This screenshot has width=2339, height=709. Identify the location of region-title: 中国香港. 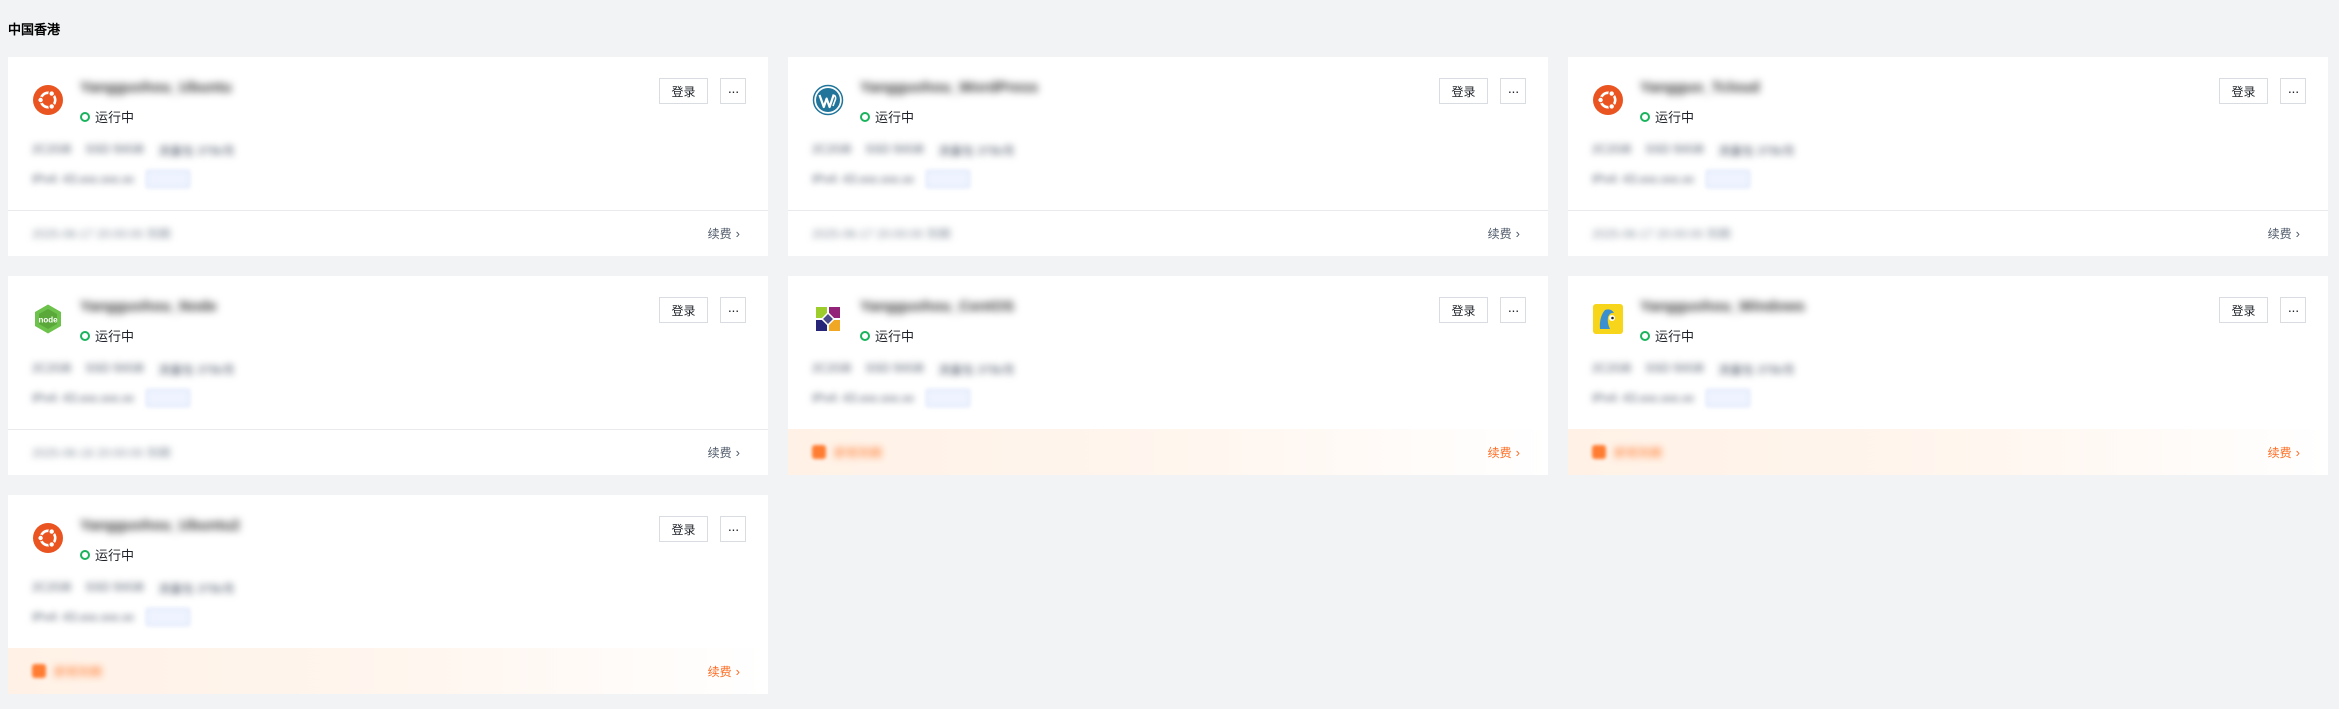
(34, 29).